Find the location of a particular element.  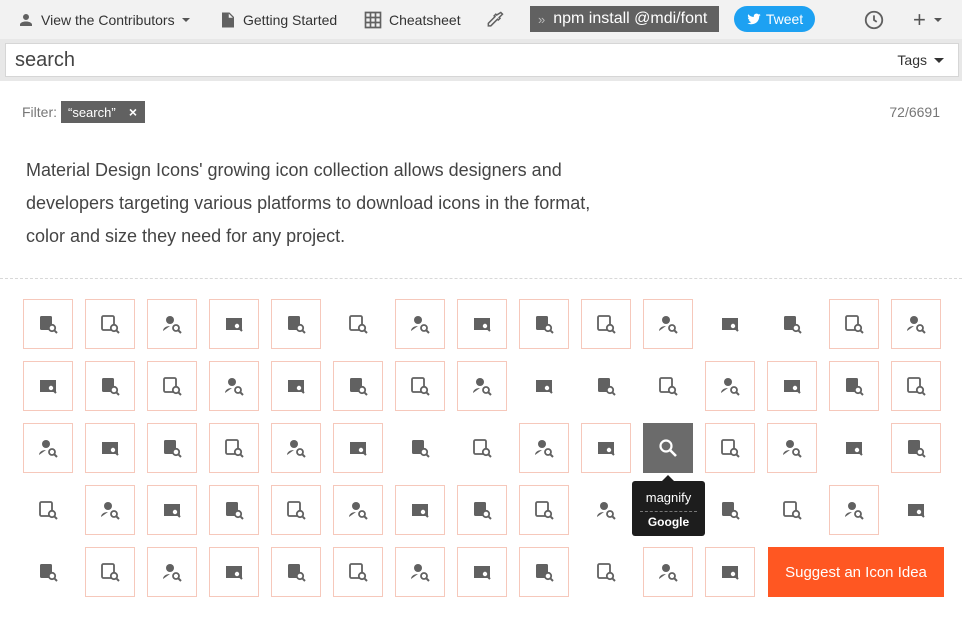

comment-search-outline-icon is located at coordinates (359, 387).